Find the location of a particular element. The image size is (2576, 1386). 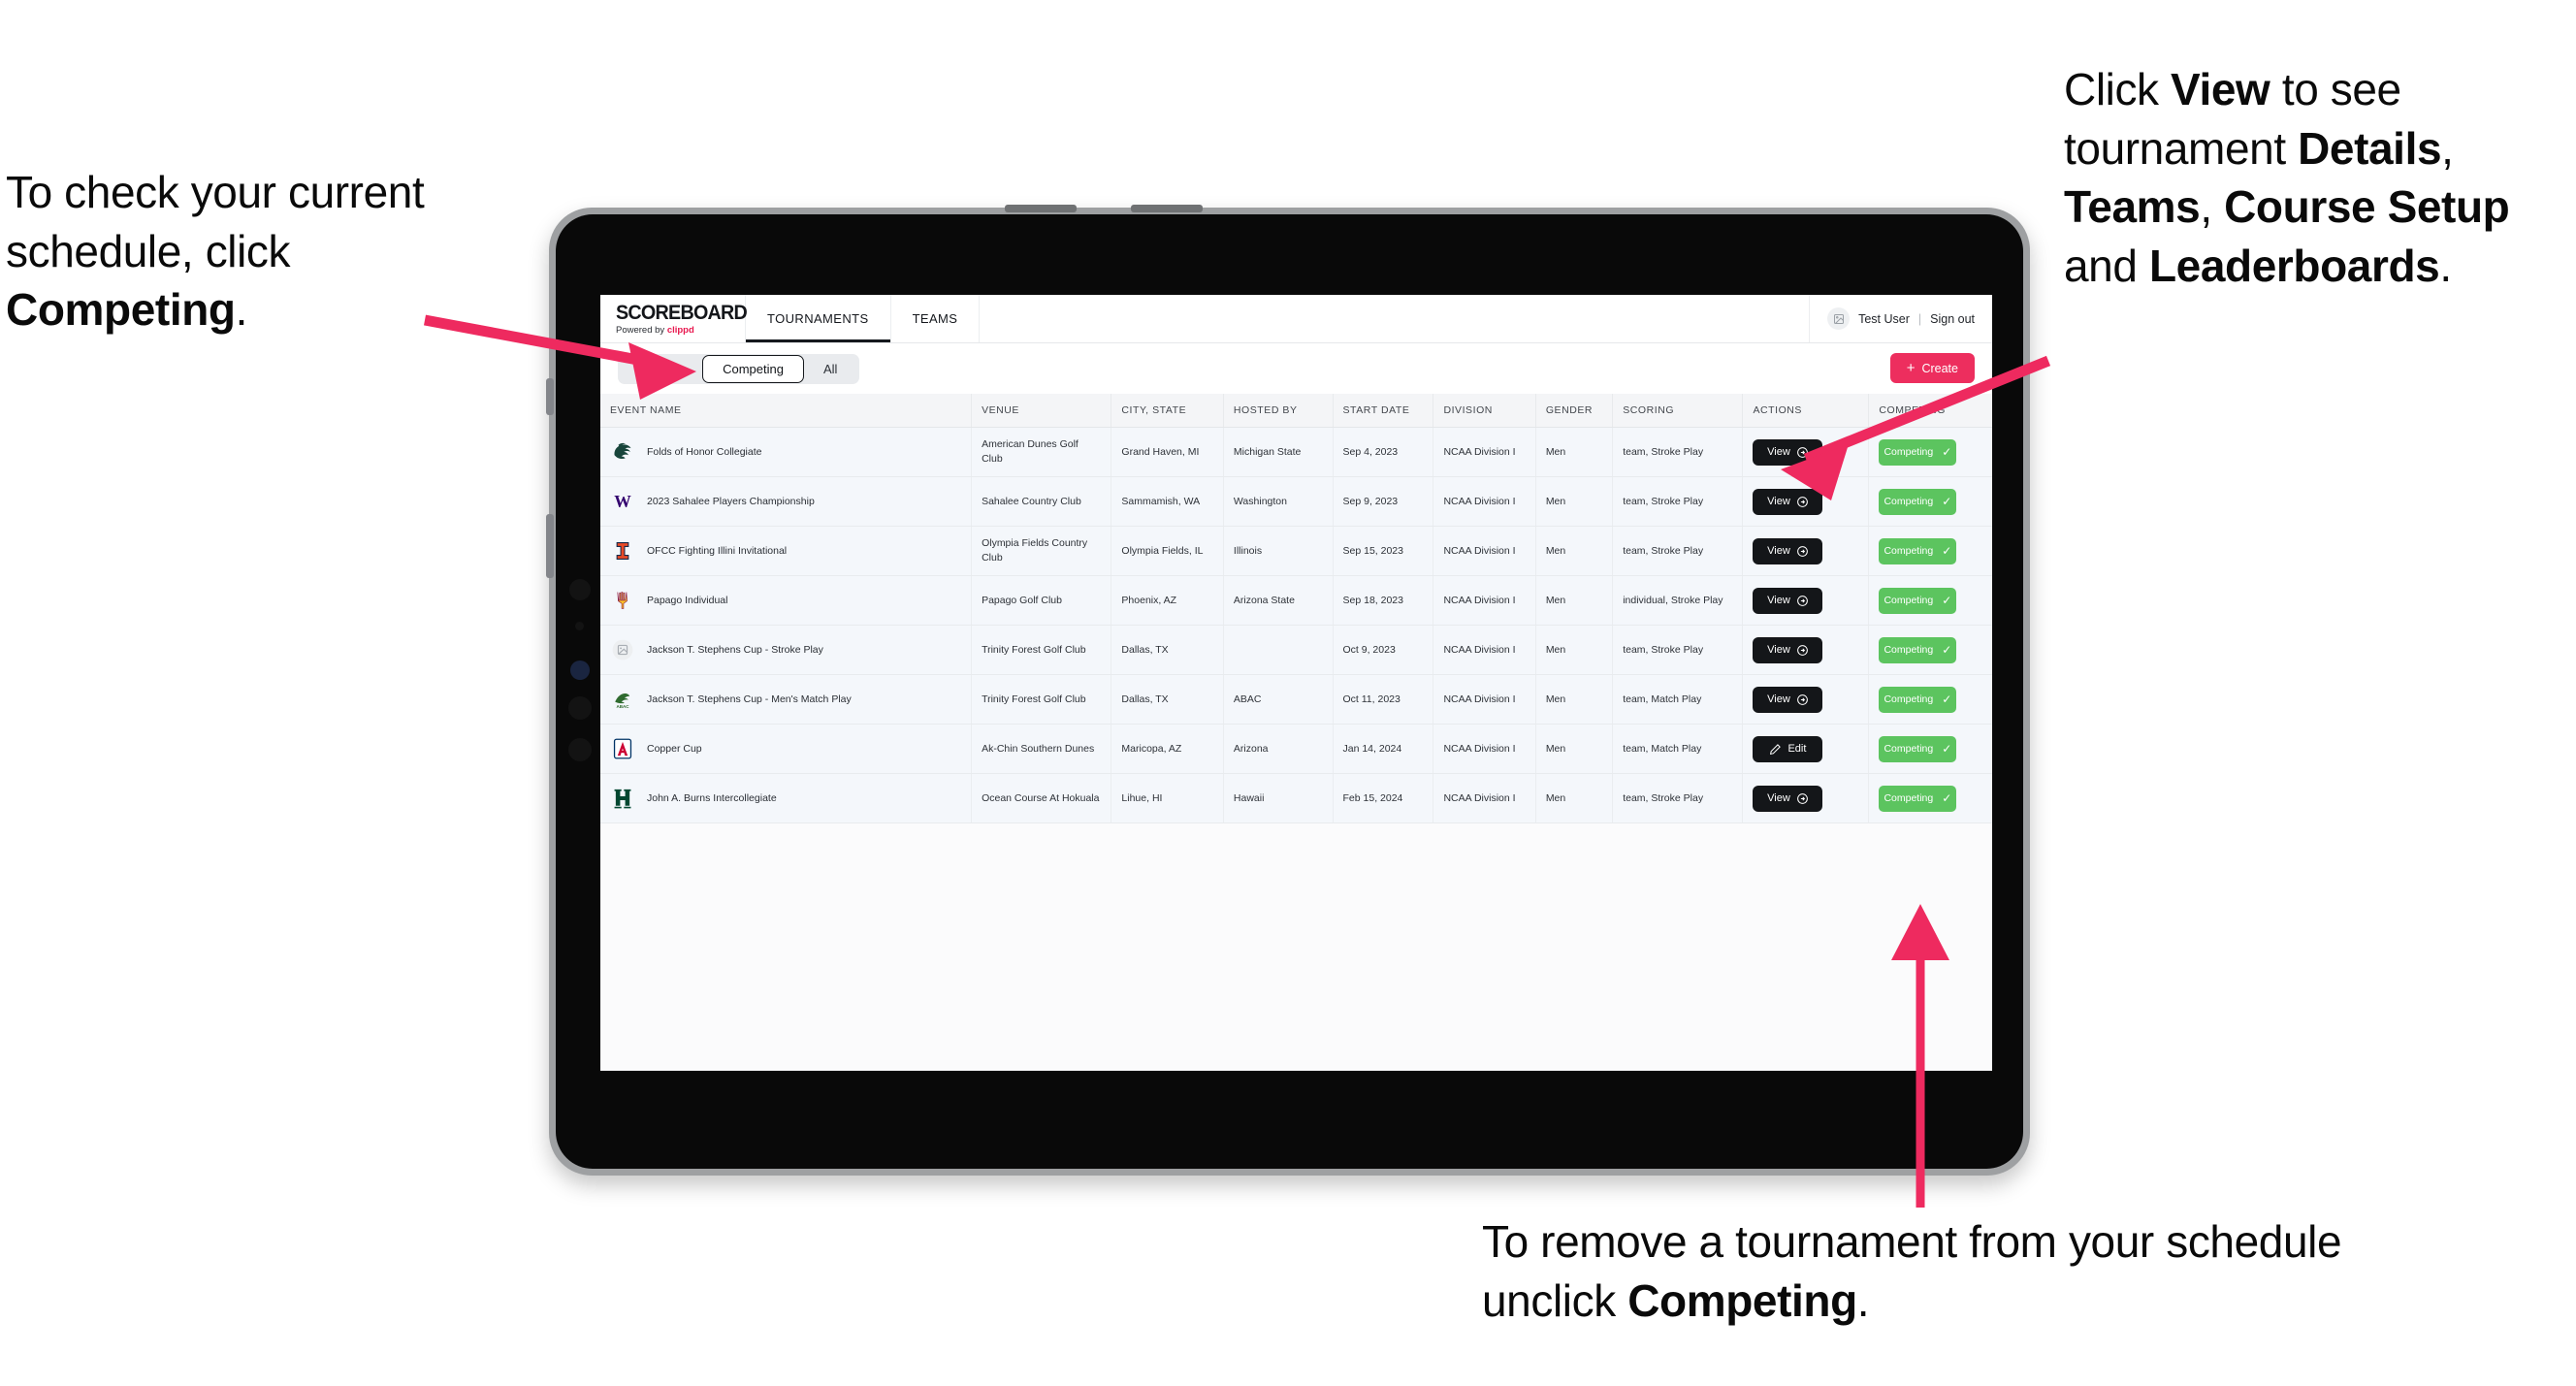

svg-text: ABAC is located at coordinates (622, 706).